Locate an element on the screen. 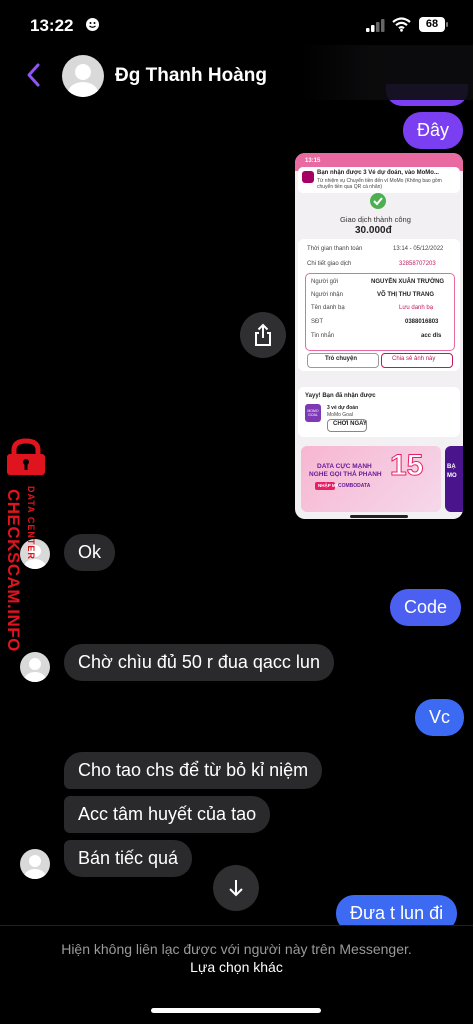 The height and width of the screenshot is (1024, 473). share-button is located at coordinates (263, 335).